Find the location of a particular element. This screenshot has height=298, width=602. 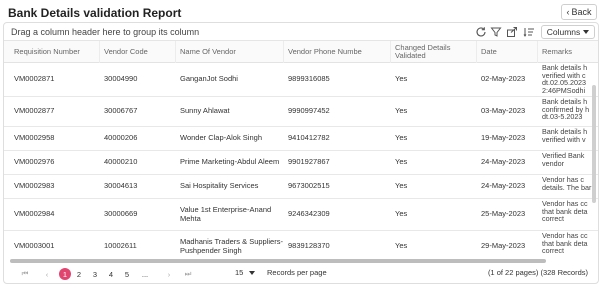

cell-date: 25-May-2023 is located at coordinates (503, 214).